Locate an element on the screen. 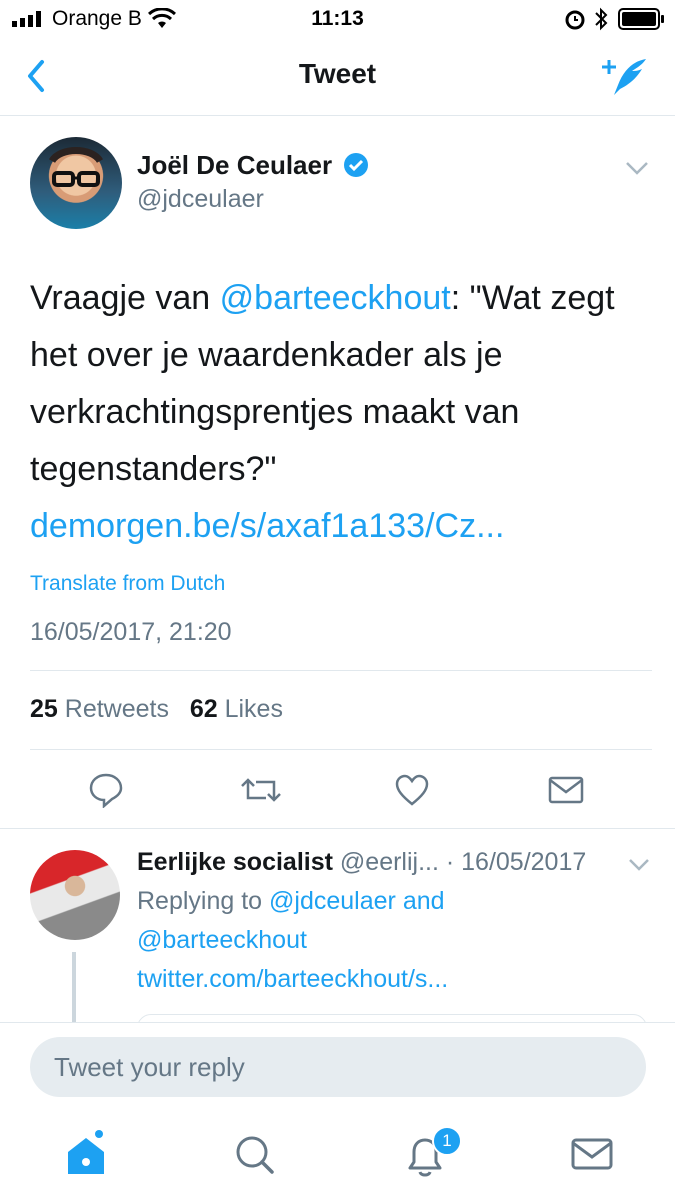 The height and width of the screenshot is (1201, 675). replying-mention-2: @barteeckhout is located at coordinates (222, 940).